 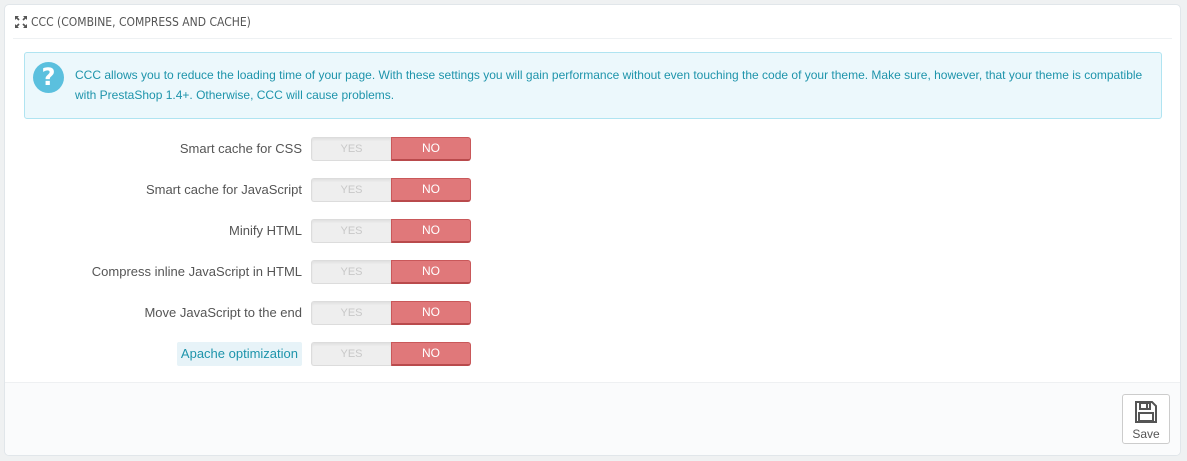 I want to click on save-button: Save, so click(x=1146, y=419).